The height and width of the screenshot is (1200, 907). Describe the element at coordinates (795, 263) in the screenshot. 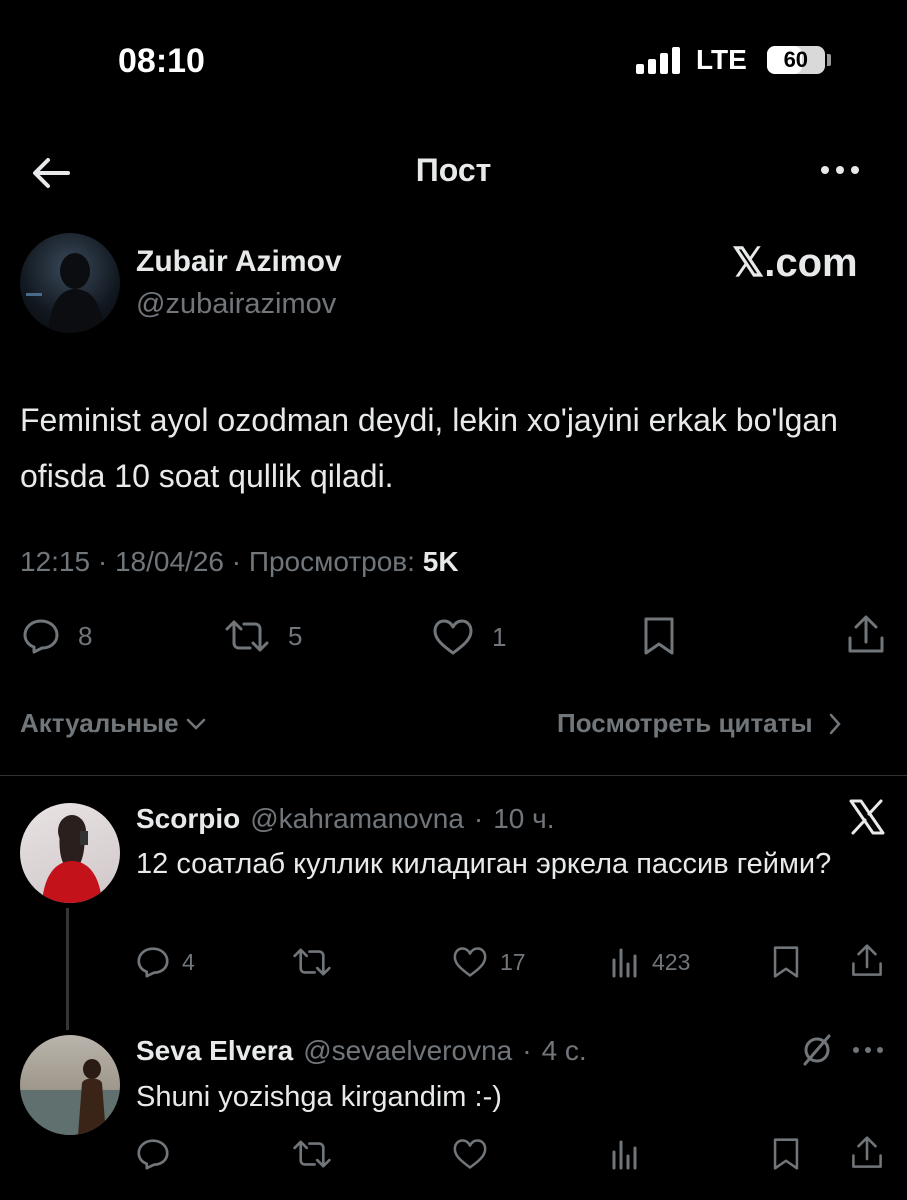

I see `x-brand-watermark: 𝕏.com` at that location.